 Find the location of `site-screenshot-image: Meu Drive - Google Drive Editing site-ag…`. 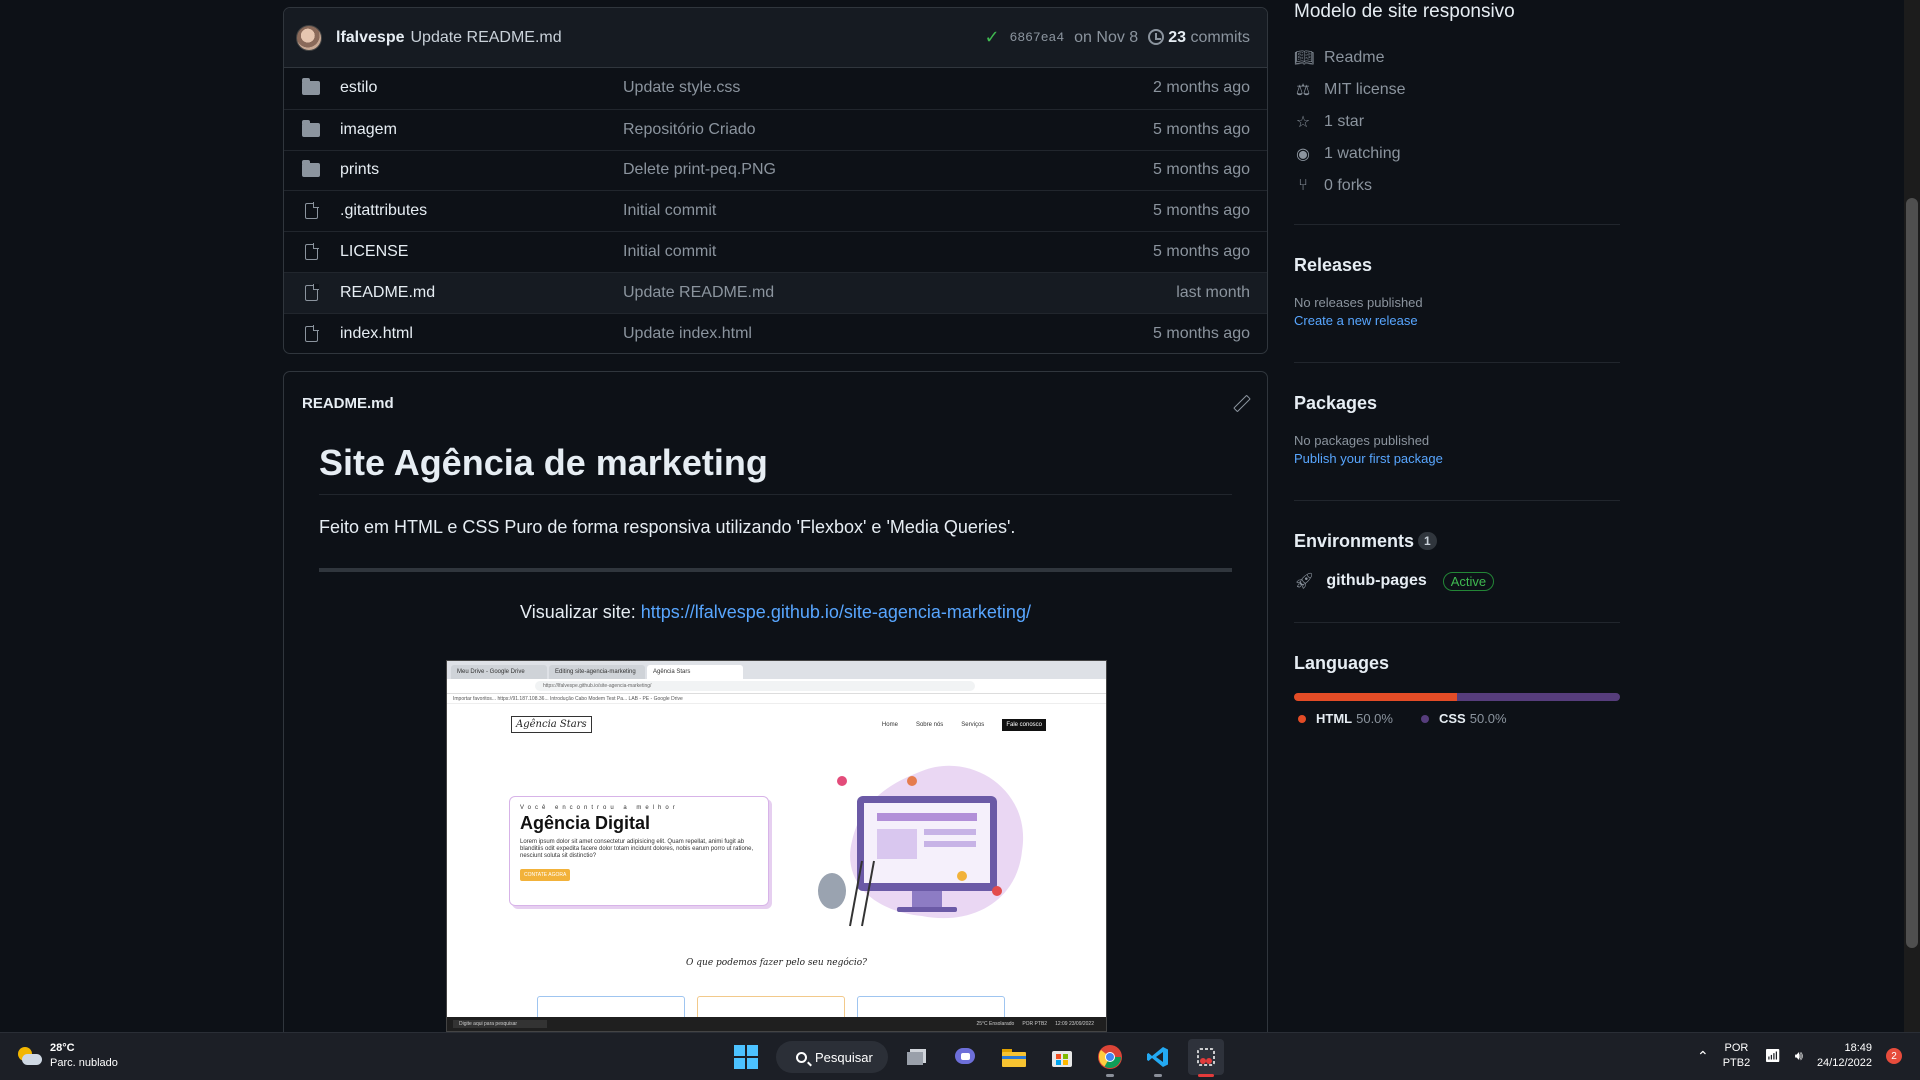

site-screenshot-image: Meu Drive - Google Drive Editing site-ag… is located at coordinates (776, 846).